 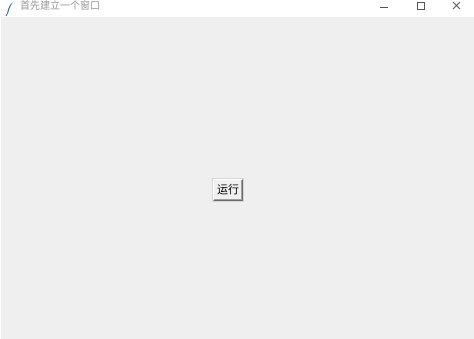 What do you see at coordinates (228, 190) in the screenshot?
I see `run-button: 运行` at bounding box center [228, 190].